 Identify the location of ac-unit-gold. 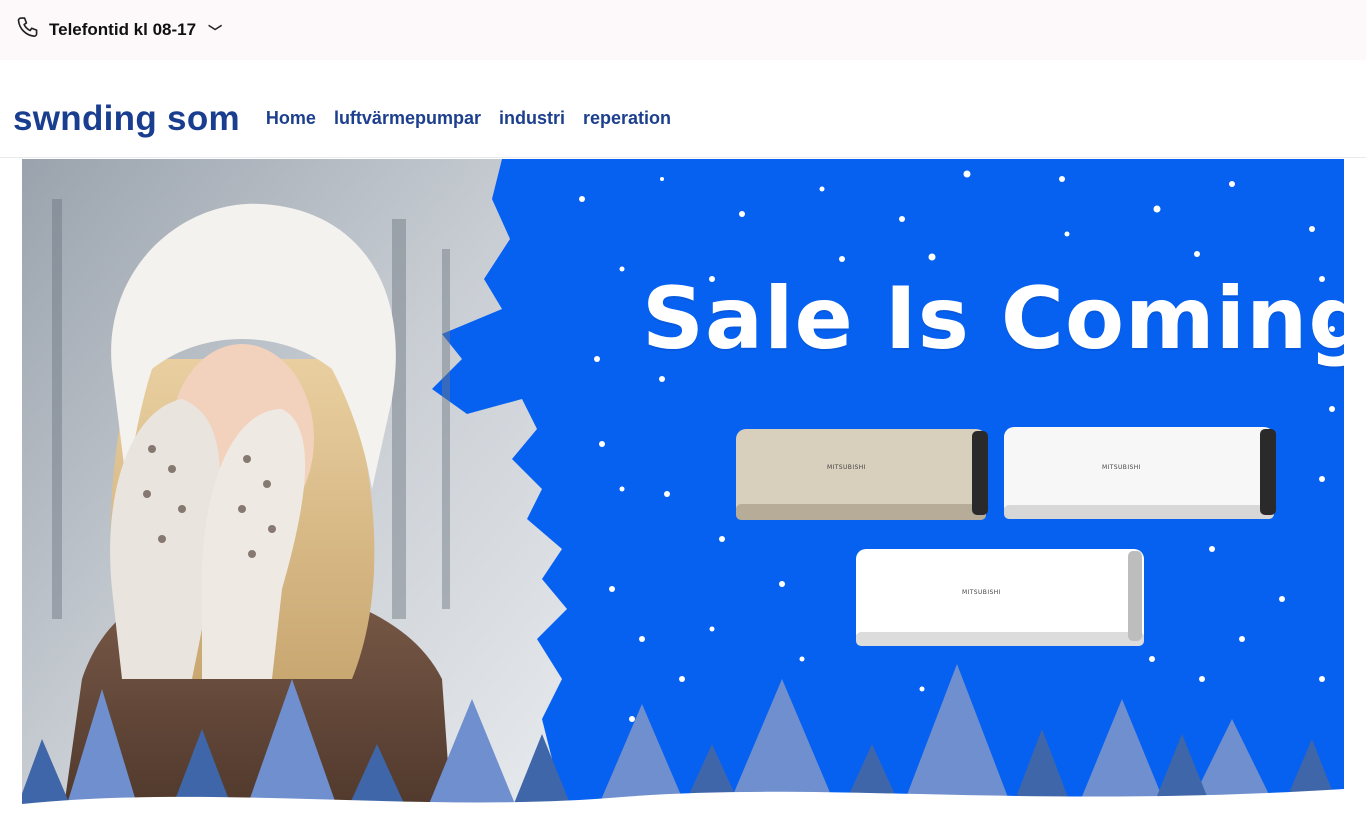
(862, 474).